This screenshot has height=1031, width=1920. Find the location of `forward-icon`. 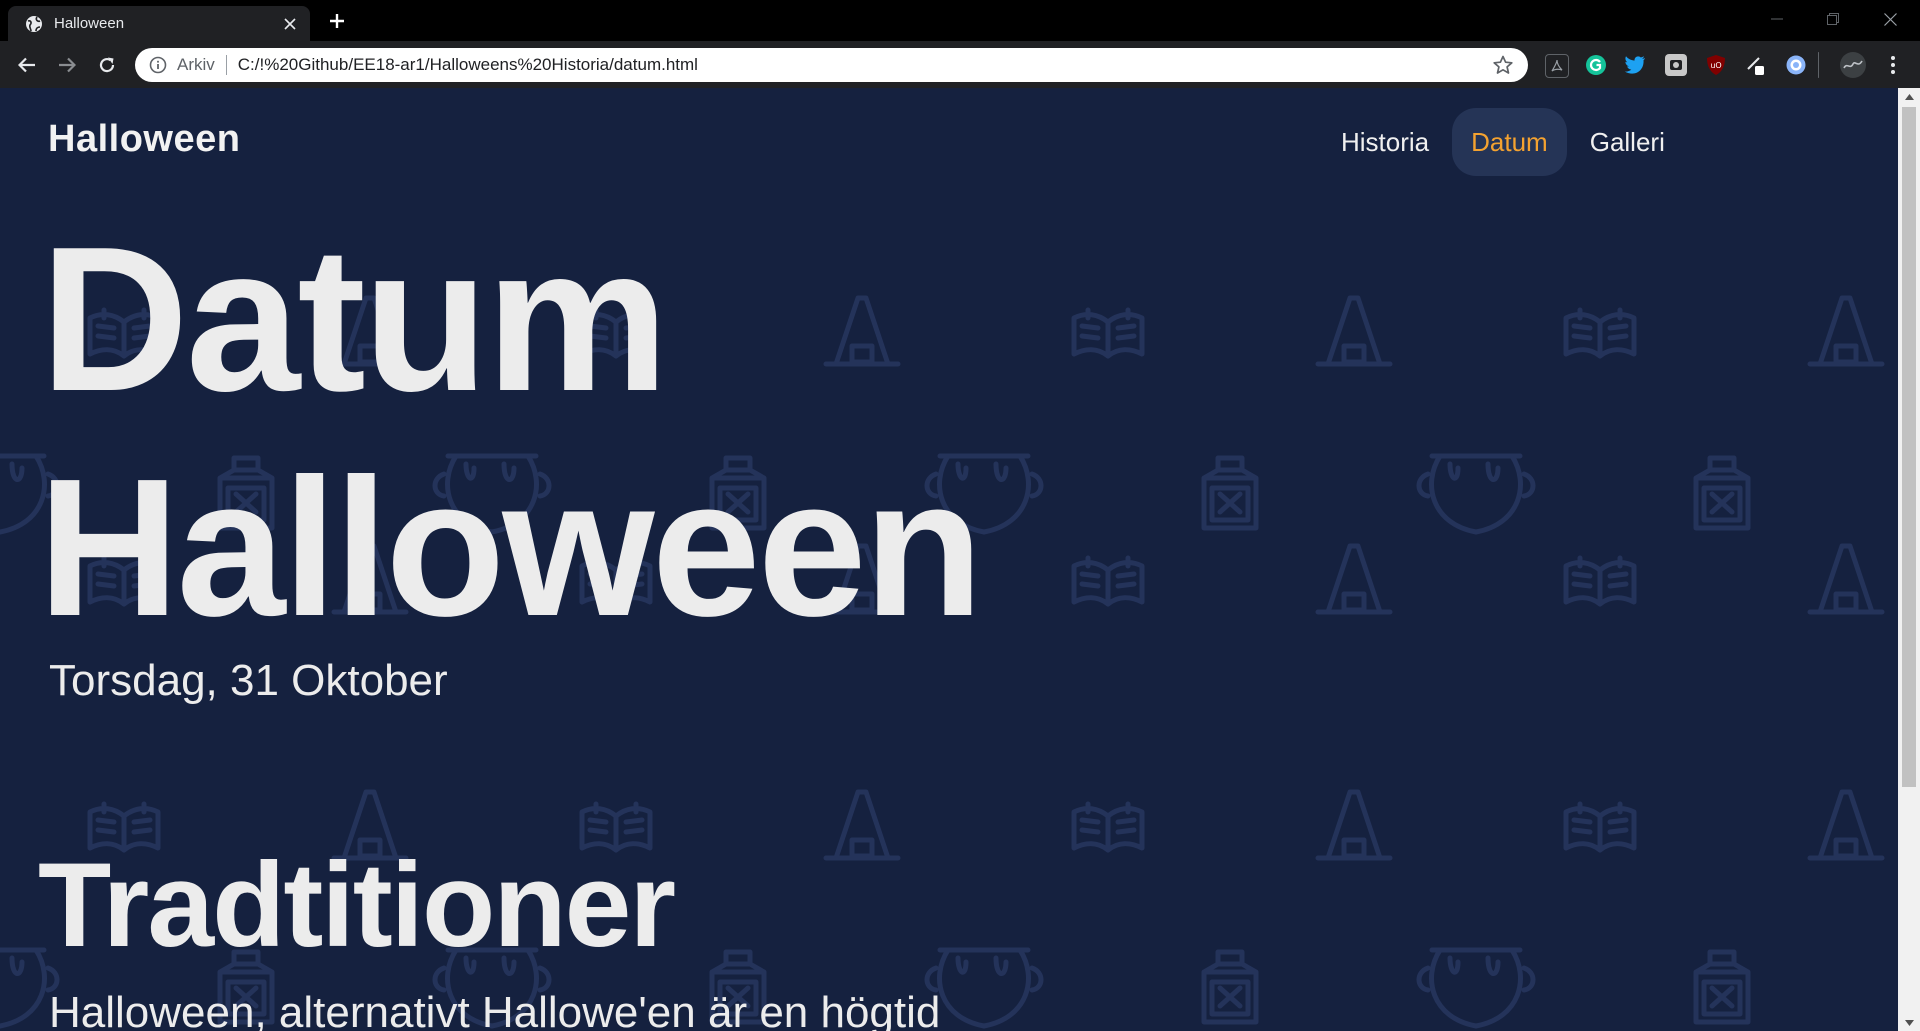

forward-icon is located at coordinates (67, 65).